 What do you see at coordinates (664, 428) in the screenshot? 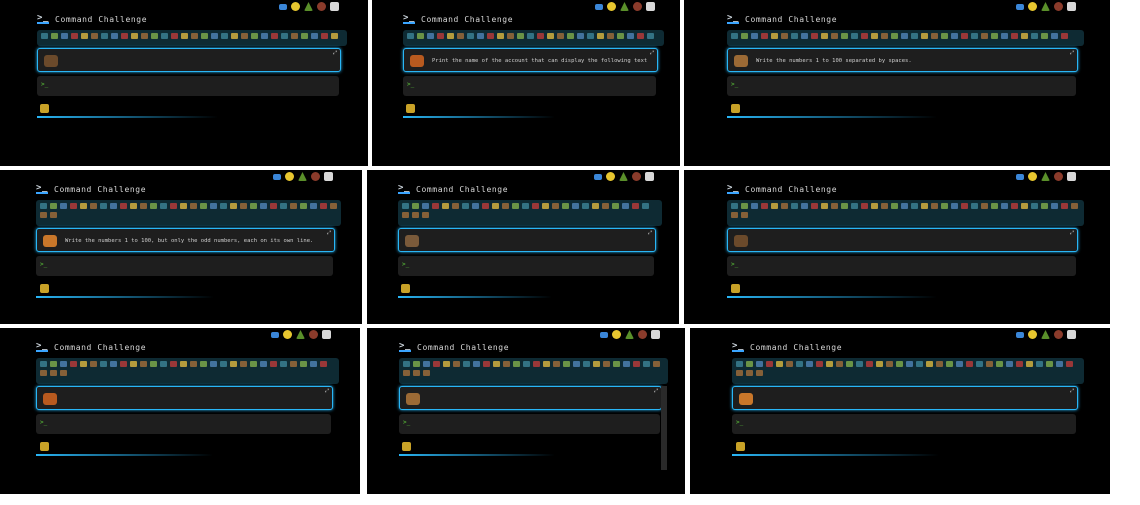
I see `scrollbar` at bounding box center [664, 428].